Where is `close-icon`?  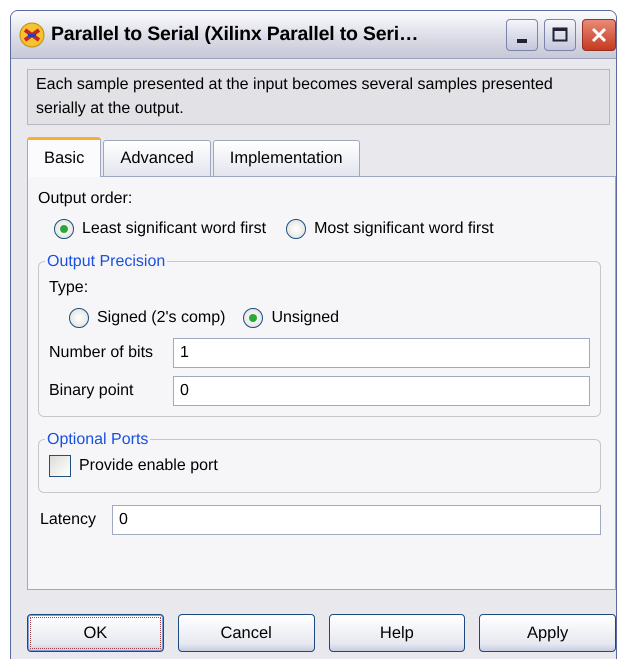
close-icon is located at coordinates (599, 35).